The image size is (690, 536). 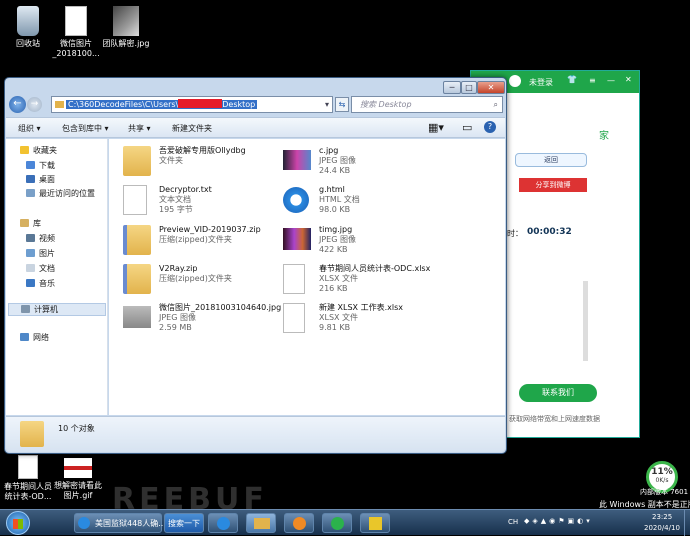 What do you see at coordinates (358, 280) in the screenshot?
I see `list-item: 春节期间人员统计表-ODC.xlsx XLSX 文件 216 KB` at bounding box center [358, 280].